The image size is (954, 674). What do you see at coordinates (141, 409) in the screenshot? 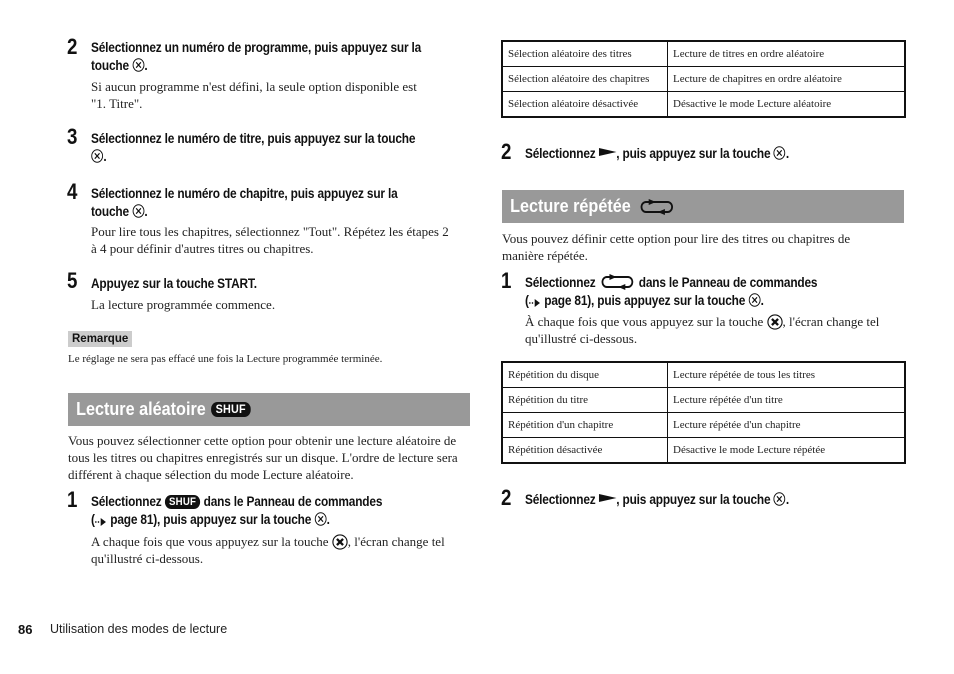
I see `section-title-text: Lecture aléatoire` at bounding box center [141, 409].